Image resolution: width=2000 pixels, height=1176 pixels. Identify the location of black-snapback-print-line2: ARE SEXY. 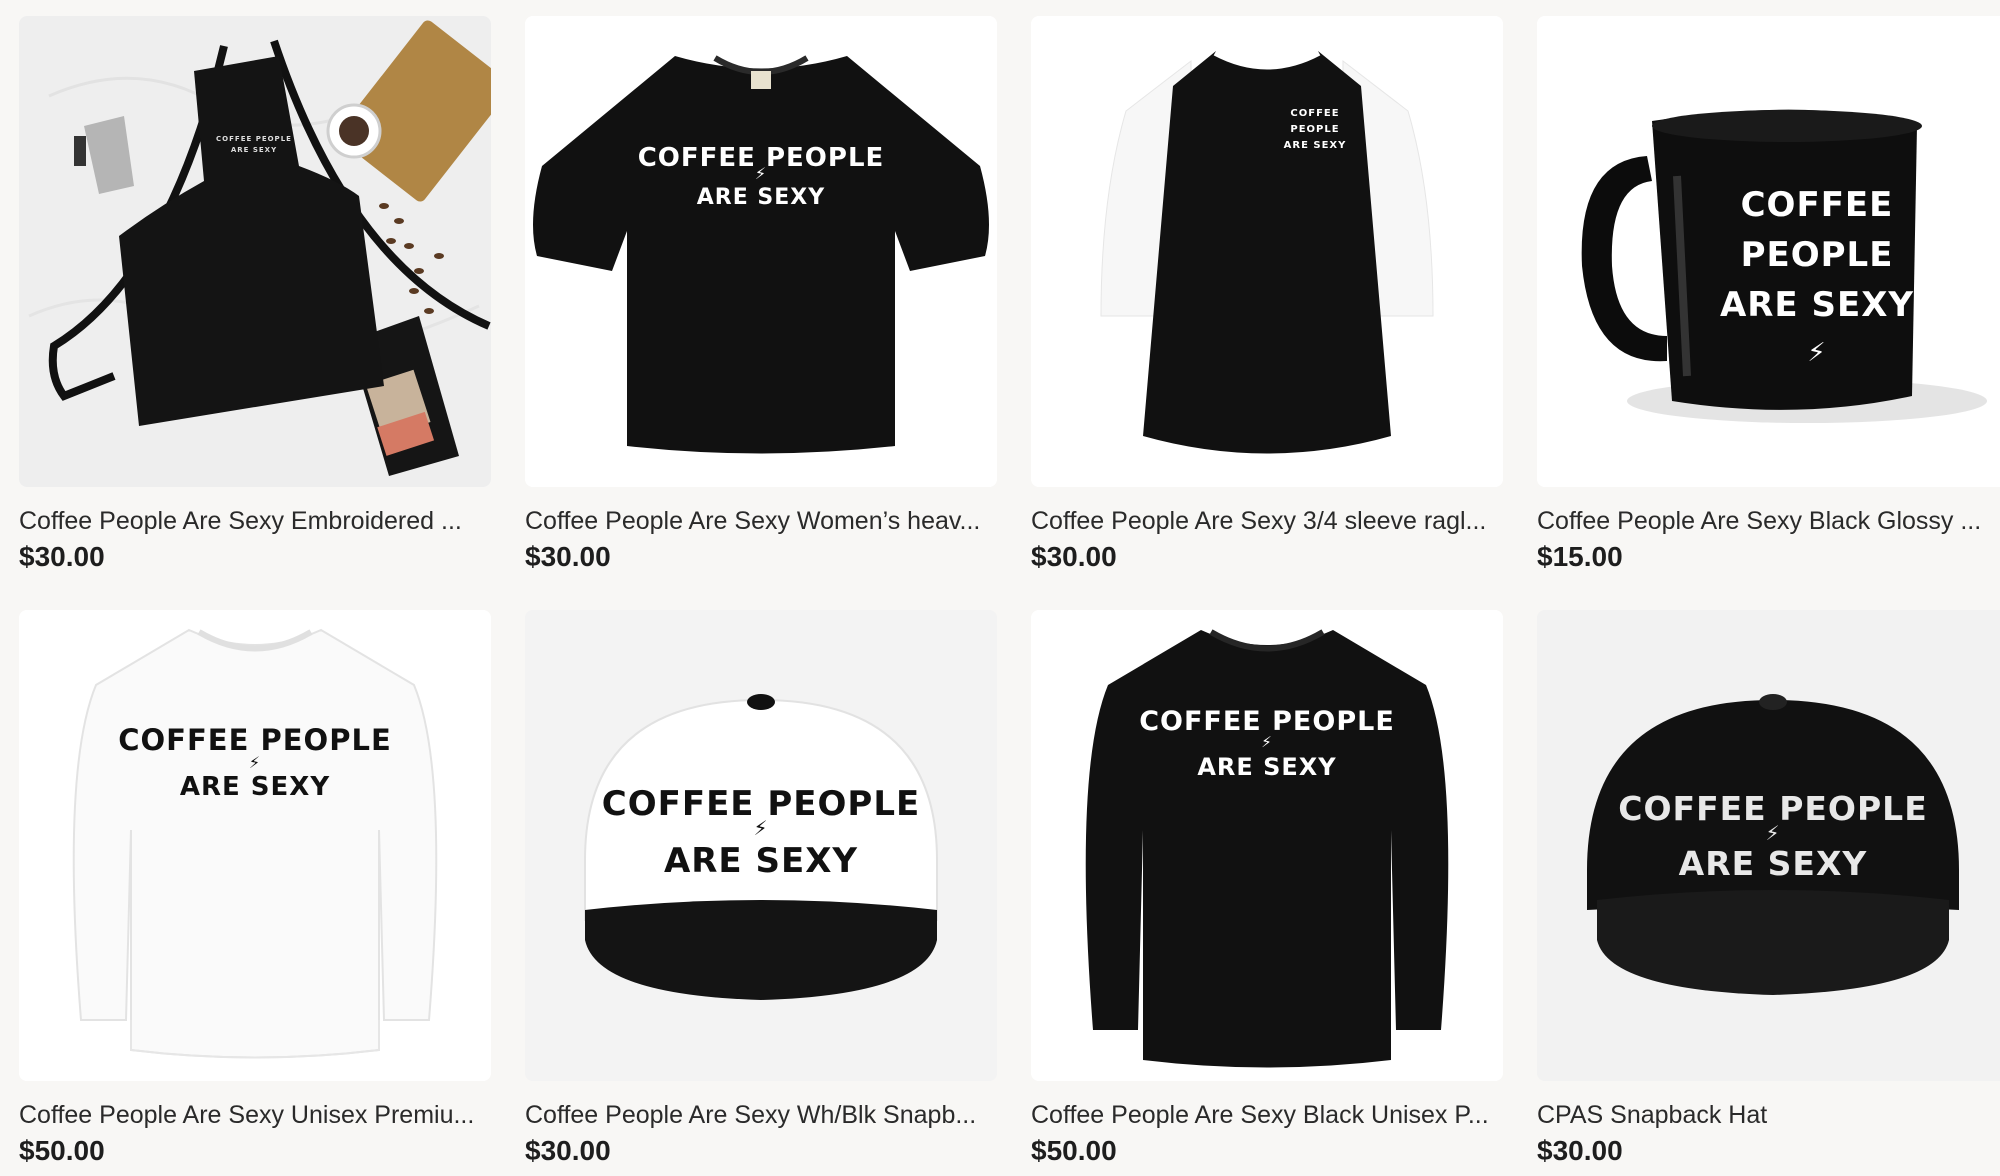
(1773, 863).